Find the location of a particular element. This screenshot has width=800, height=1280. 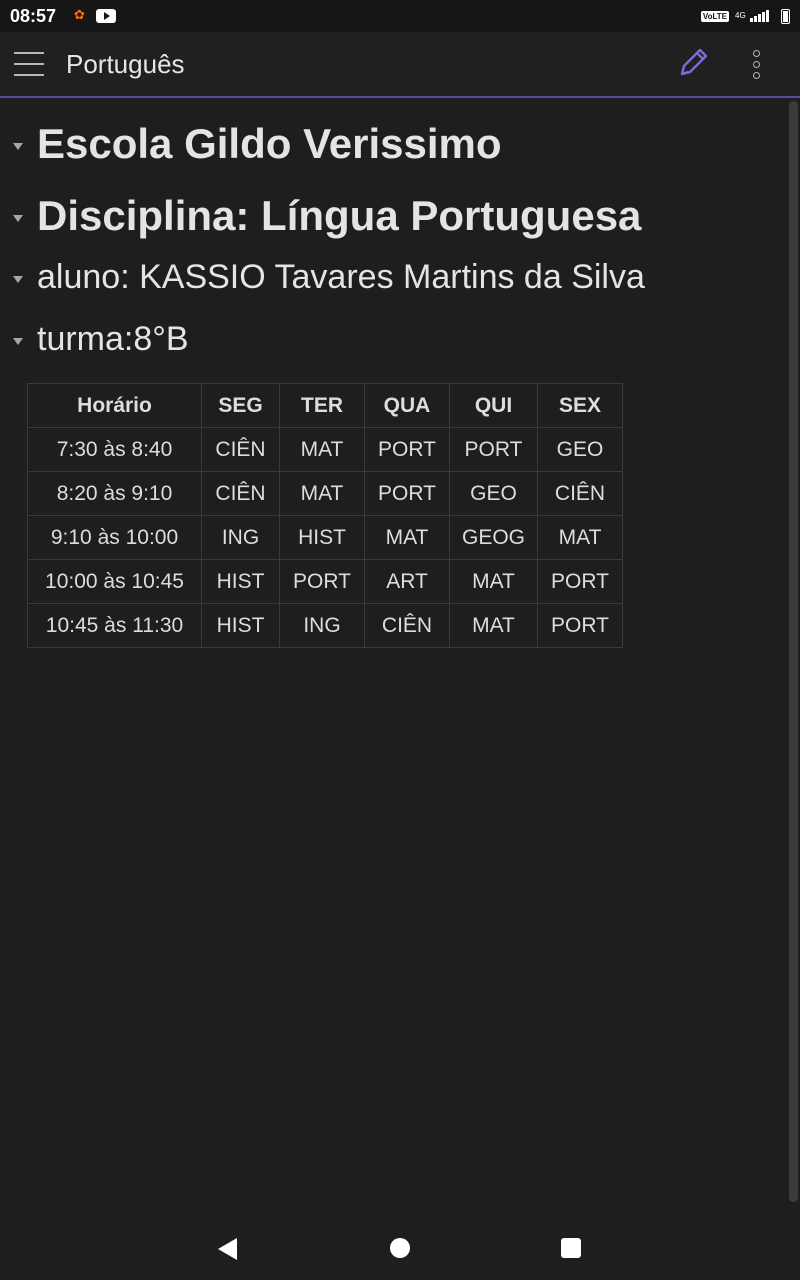

heading-text: turma:8°B is located at coordinates (113, 339).